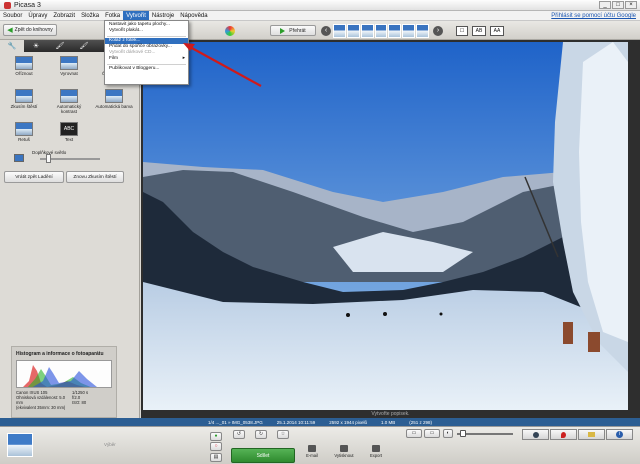  I want to click on close-button: ×, so click(631, 5).